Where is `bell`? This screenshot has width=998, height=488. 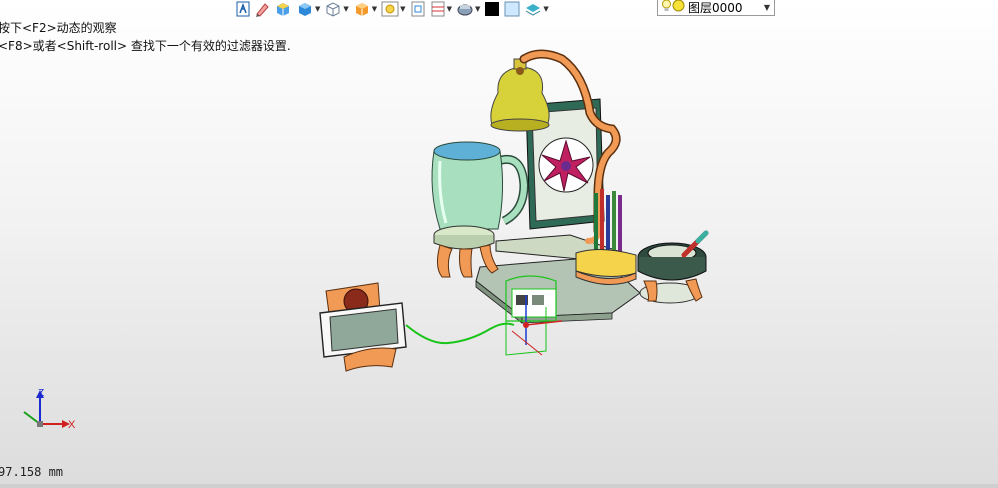 bell is located at coordinates (520, 95).